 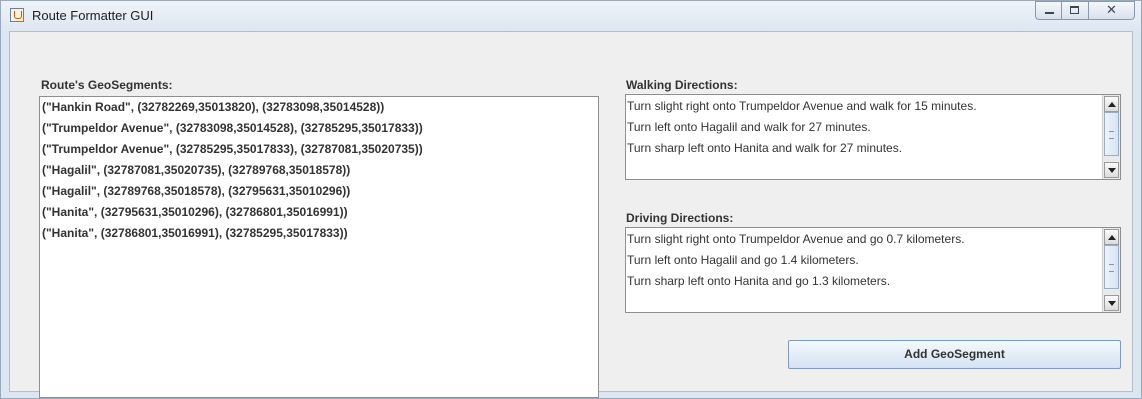 I want to click on maximize-icon, so click(x=1074, y=10).